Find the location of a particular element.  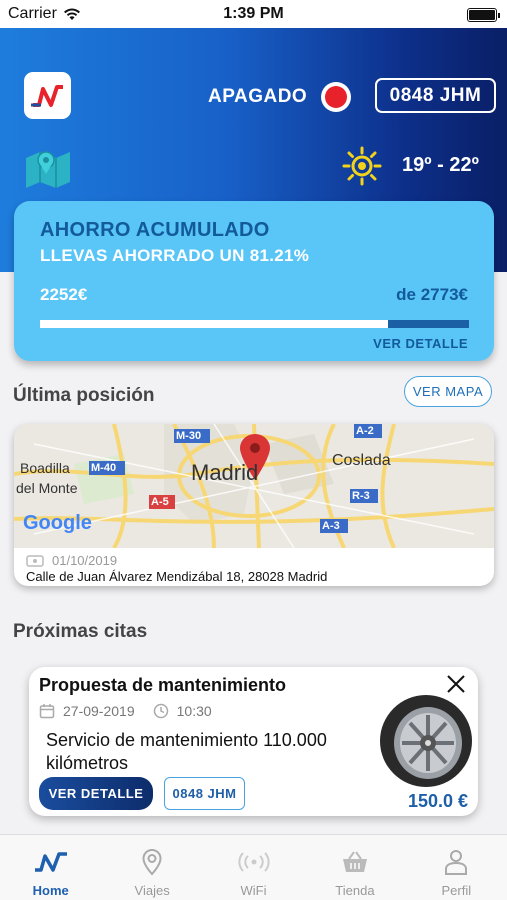

savings-subtitle: LLEVAS AHORRADO UN 81.21% is located at coordinates (175, 255).